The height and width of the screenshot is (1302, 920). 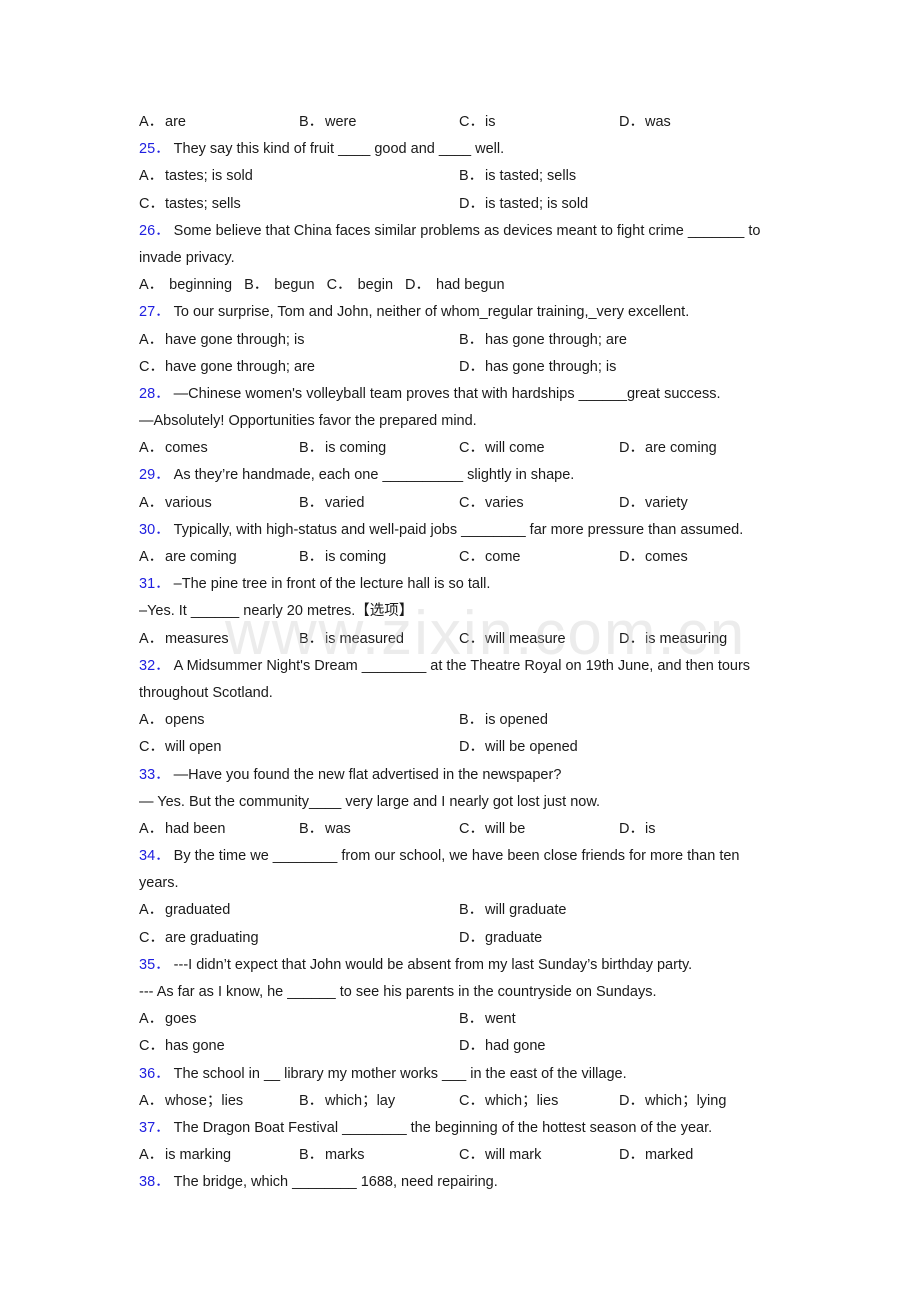 I want to click on option-text: is tasted; is sold, so click(x=537, y=203).